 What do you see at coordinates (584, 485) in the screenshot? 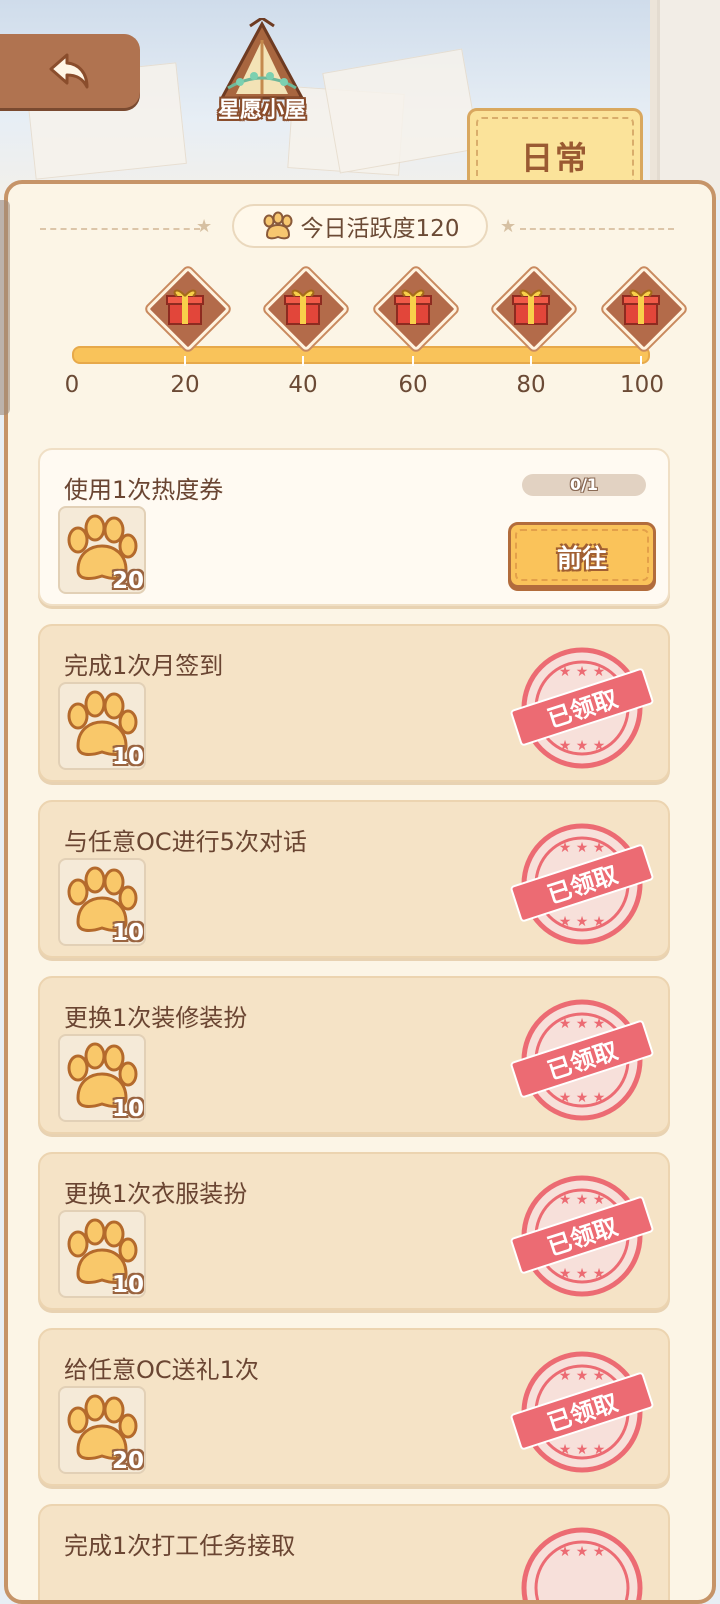
I see `task-progress: 0/1` at bounding box center [584, 485].